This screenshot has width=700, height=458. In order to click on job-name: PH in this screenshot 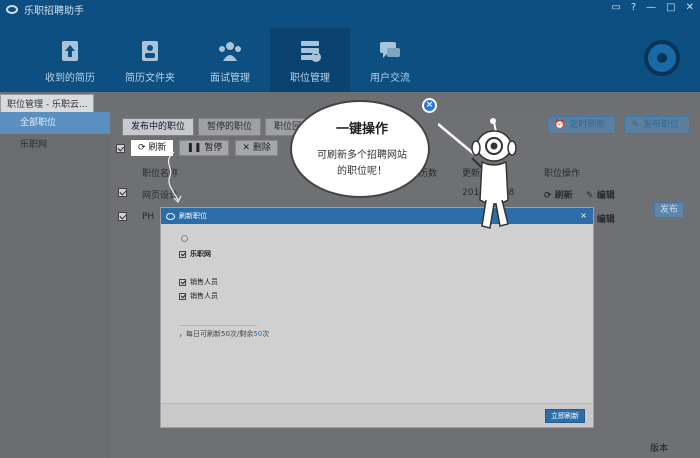, I will do `click(148, 217)`.